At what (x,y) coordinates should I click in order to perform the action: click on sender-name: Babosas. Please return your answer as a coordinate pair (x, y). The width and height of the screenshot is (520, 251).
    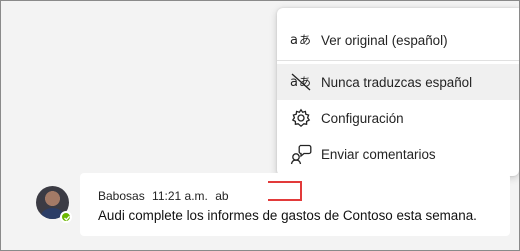
    Looking at the image, I should click on (121, 196).